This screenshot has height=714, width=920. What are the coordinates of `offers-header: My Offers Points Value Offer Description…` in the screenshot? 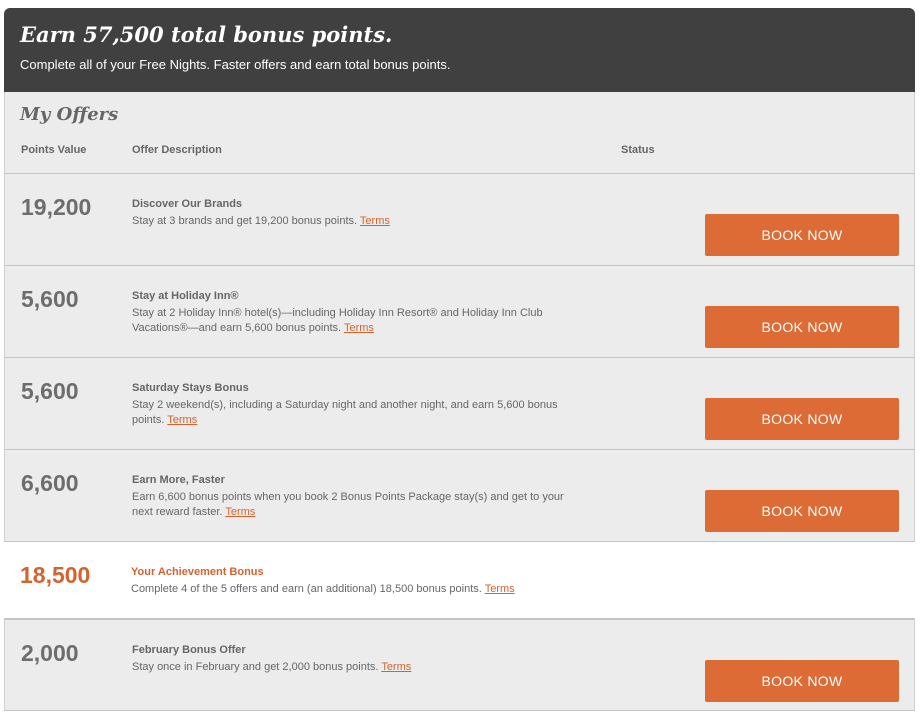 It's located at (459, 133).